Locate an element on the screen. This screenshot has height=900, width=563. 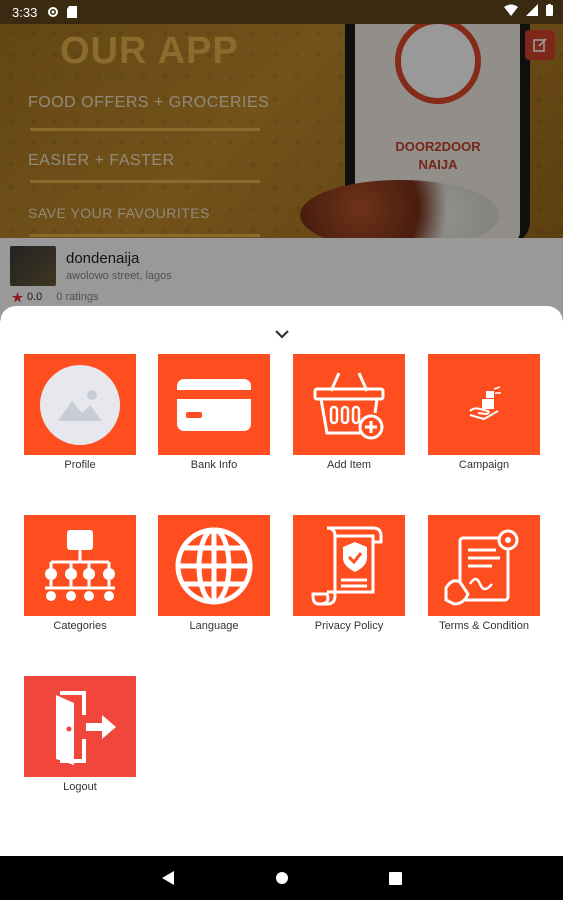
credit-card-icon is located at coordinates (214, 404).